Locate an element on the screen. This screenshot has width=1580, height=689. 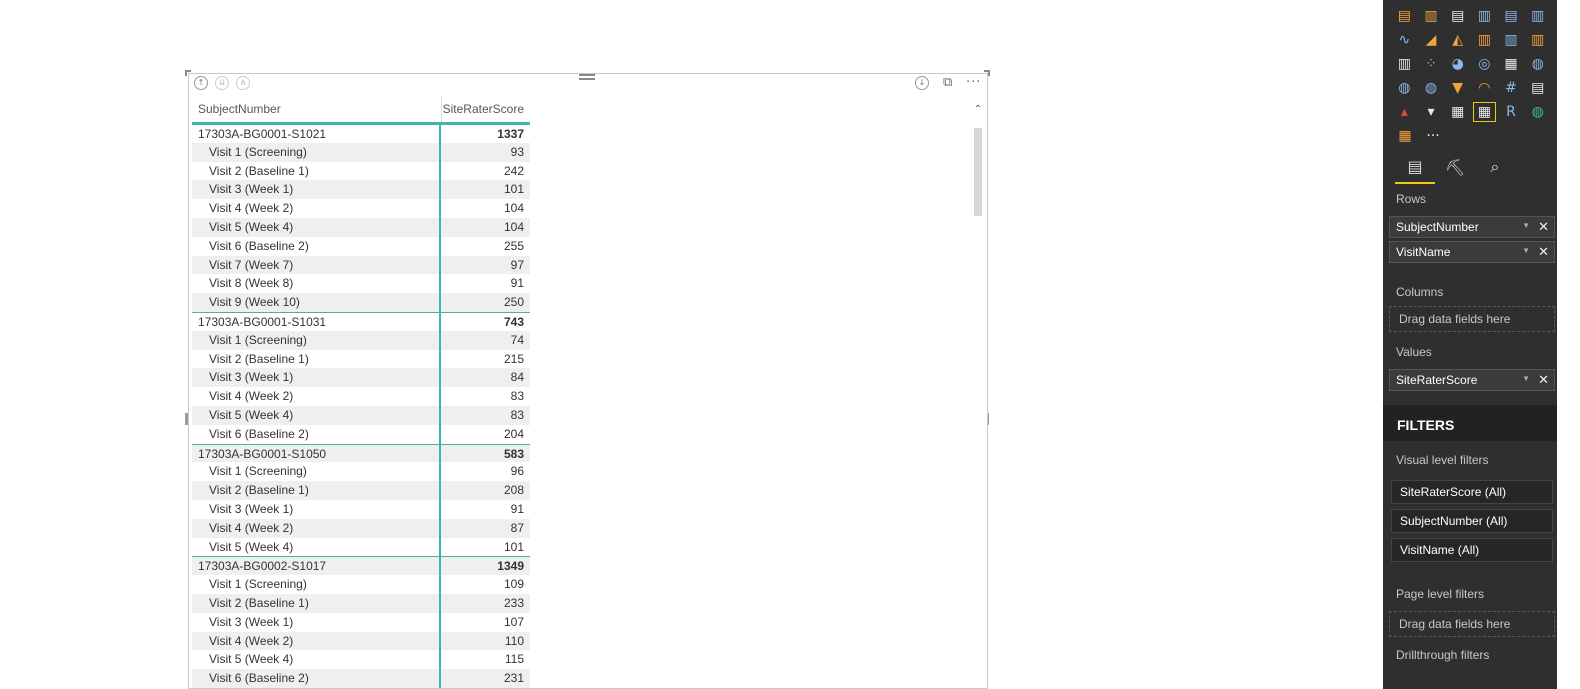
site-rater-score-cell: 96 is located at coordinates (517, 471).